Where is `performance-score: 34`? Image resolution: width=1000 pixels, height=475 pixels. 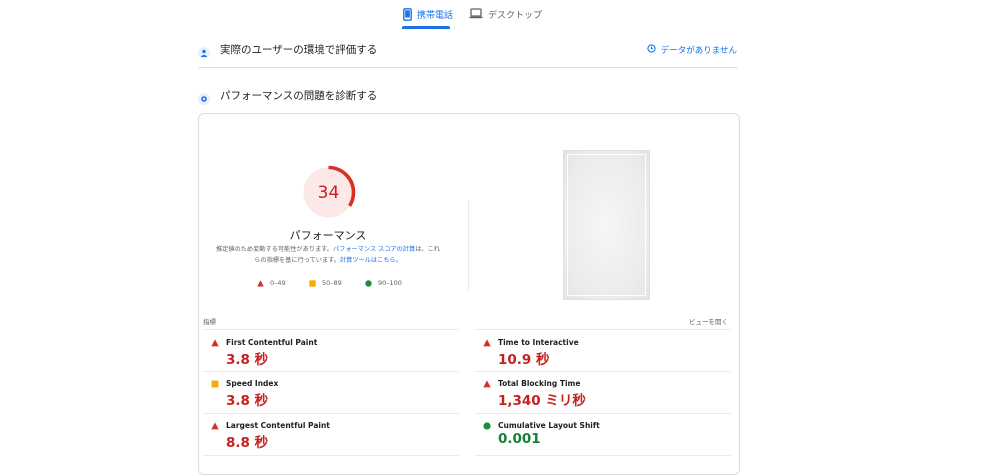 performance-score: 34 is located at coordinates (328, 192).